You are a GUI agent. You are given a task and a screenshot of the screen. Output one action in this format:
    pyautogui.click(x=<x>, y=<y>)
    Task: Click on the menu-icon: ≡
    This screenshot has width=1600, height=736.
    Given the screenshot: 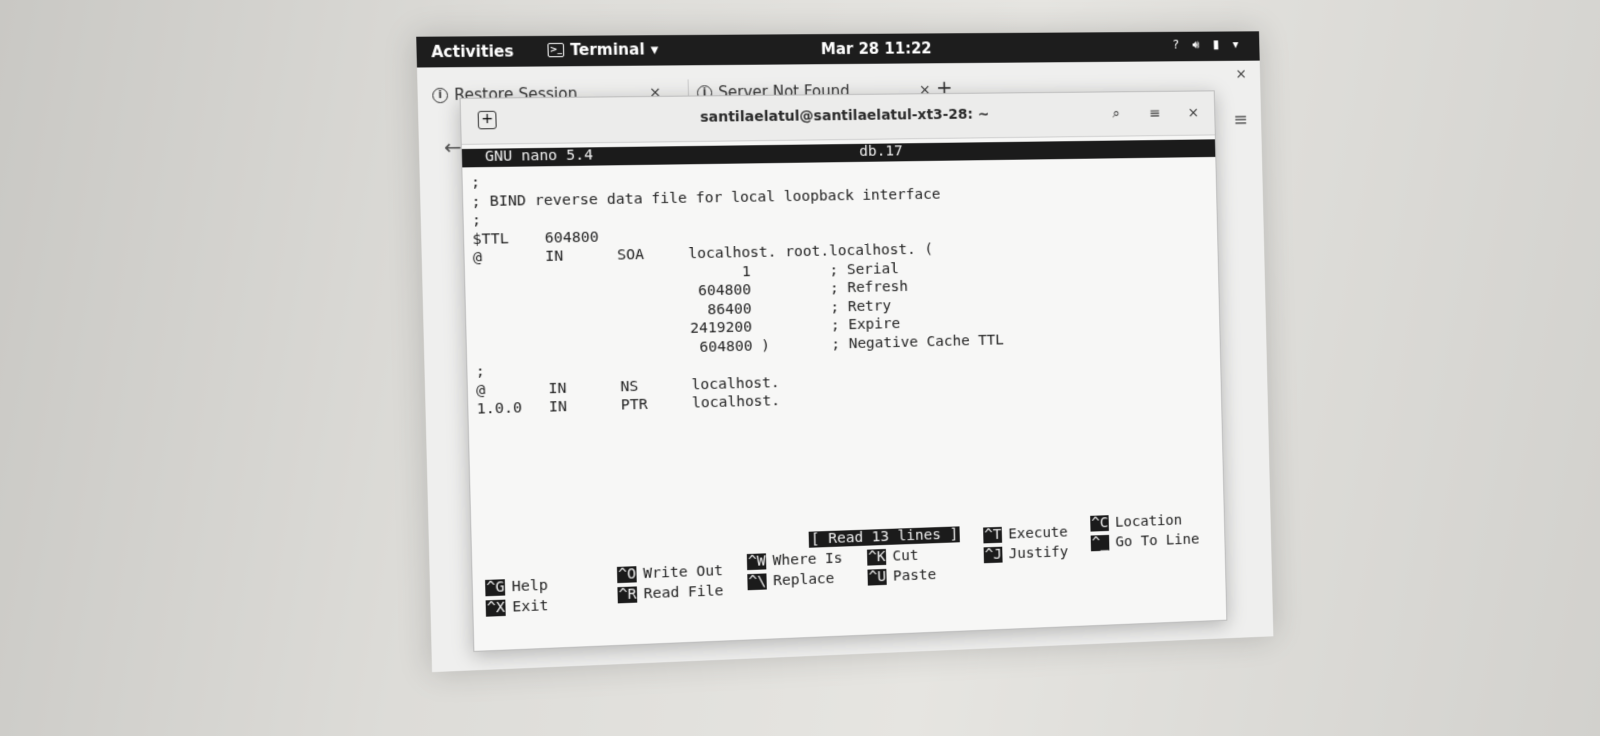 What is the action you would take?
    pyautogui.click(x=1155, y=114)
    